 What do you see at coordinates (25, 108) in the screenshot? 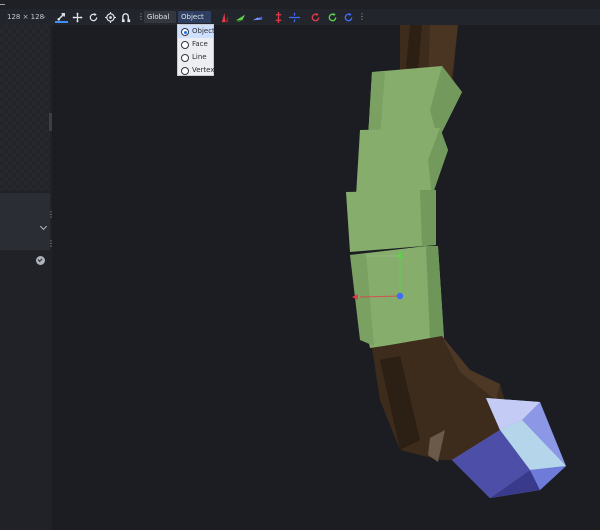
I see `texture-preview` at bounding box center [25, 108].